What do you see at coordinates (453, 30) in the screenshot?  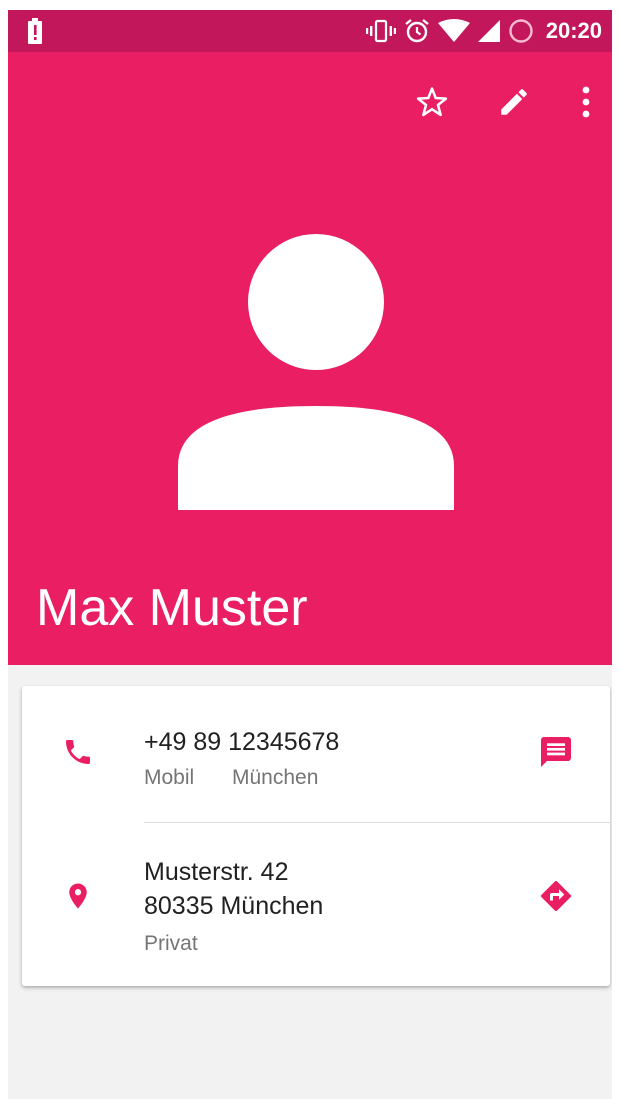 I see `wifi-icon` at bounding box center [453, 30].